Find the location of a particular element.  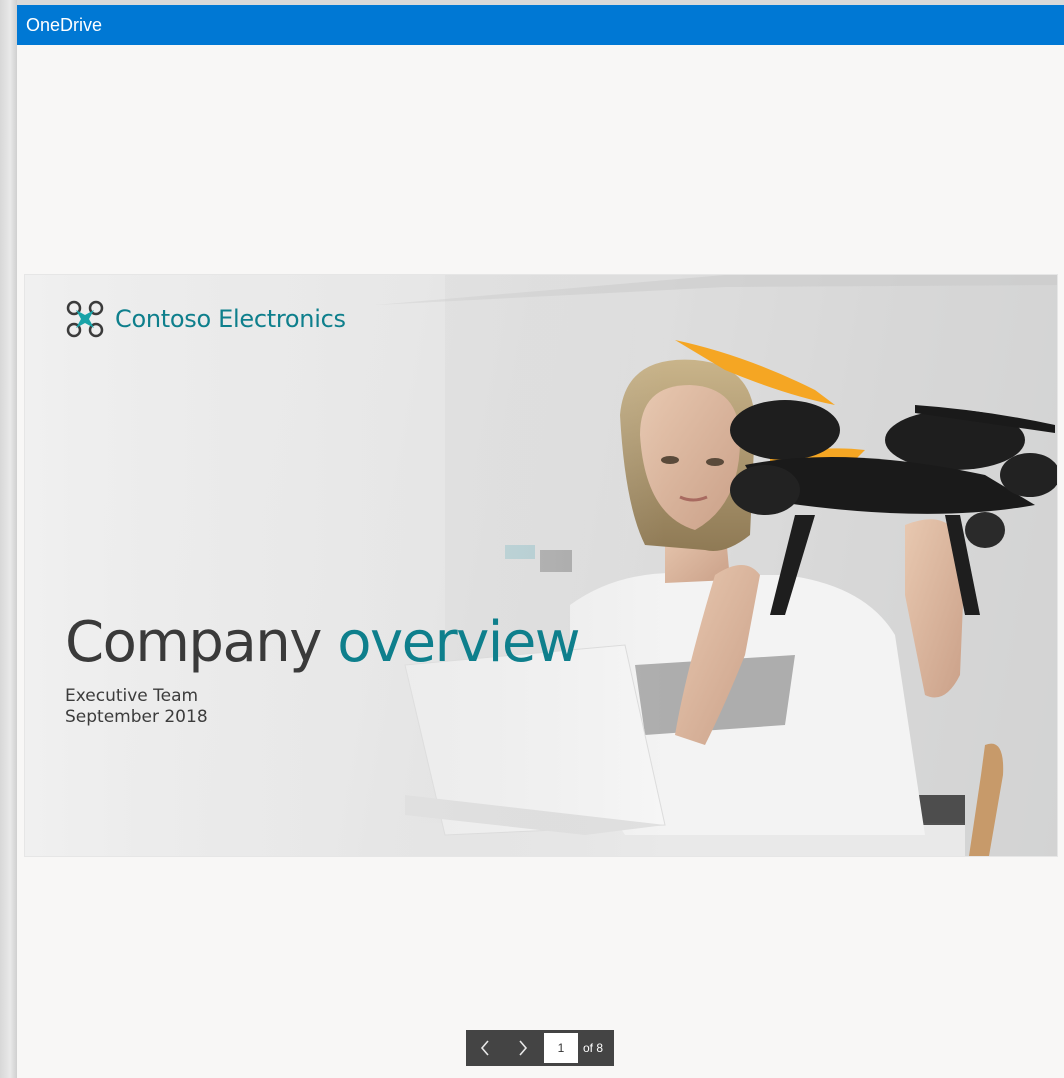

subtitle-team: Executive Team is located at coordinates (132, 696).